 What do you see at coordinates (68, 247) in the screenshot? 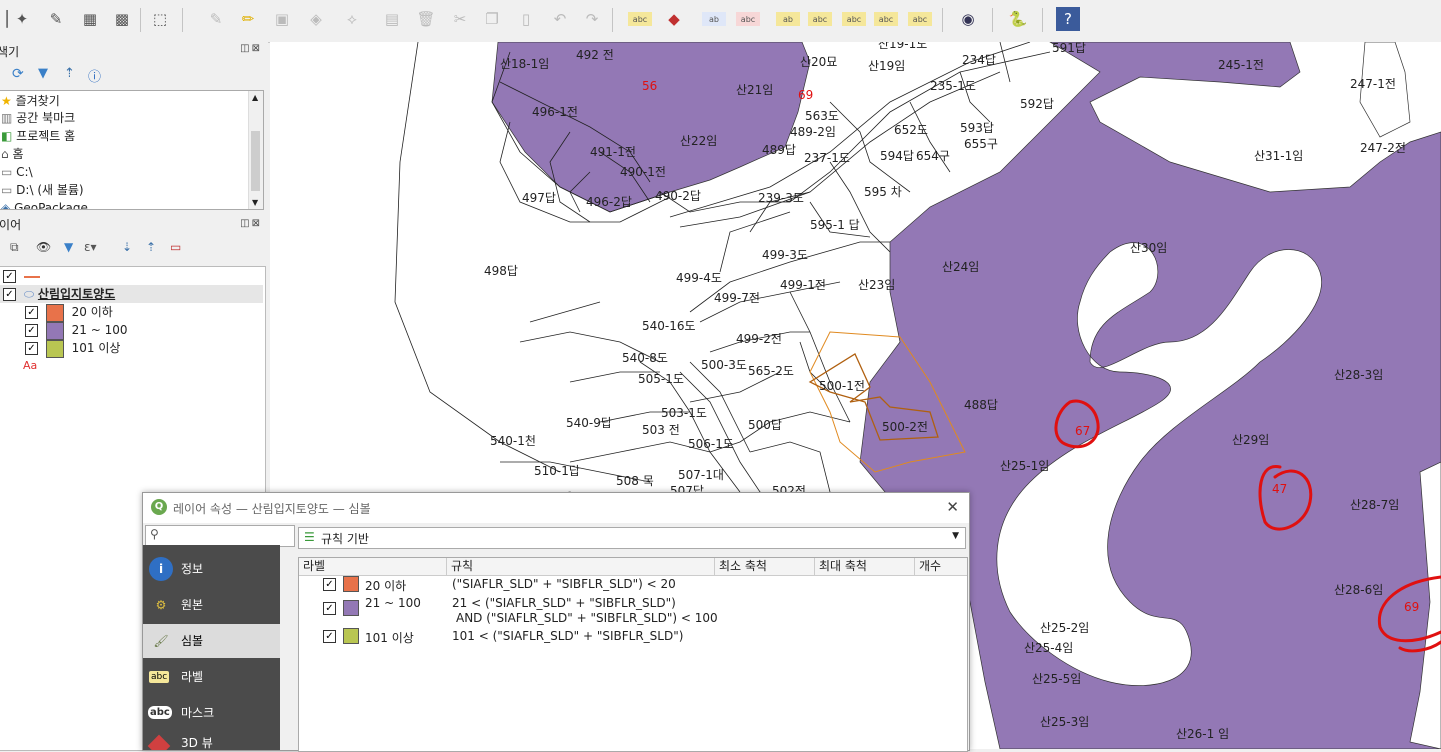
I see `filter-legend-icon: ▼` at bounding box center [68, 247].